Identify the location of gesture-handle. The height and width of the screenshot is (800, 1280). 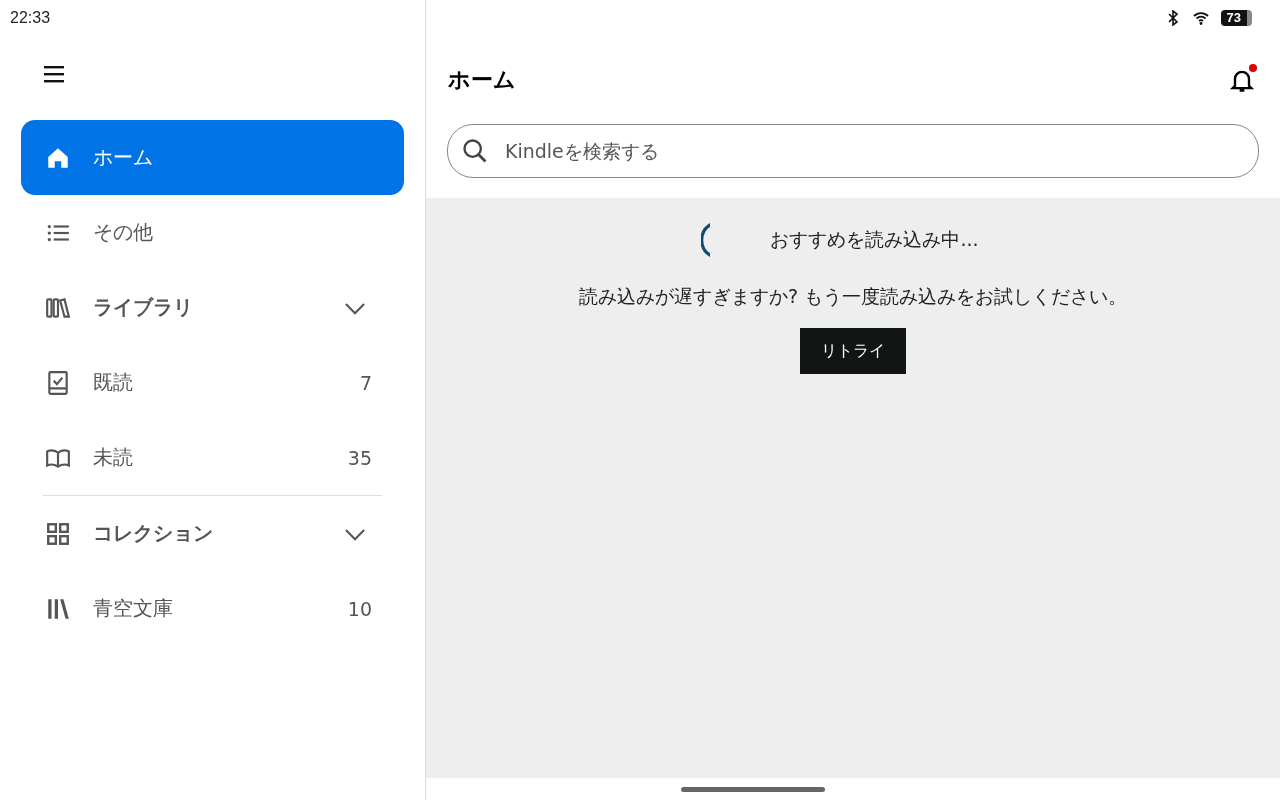
(753, 789).